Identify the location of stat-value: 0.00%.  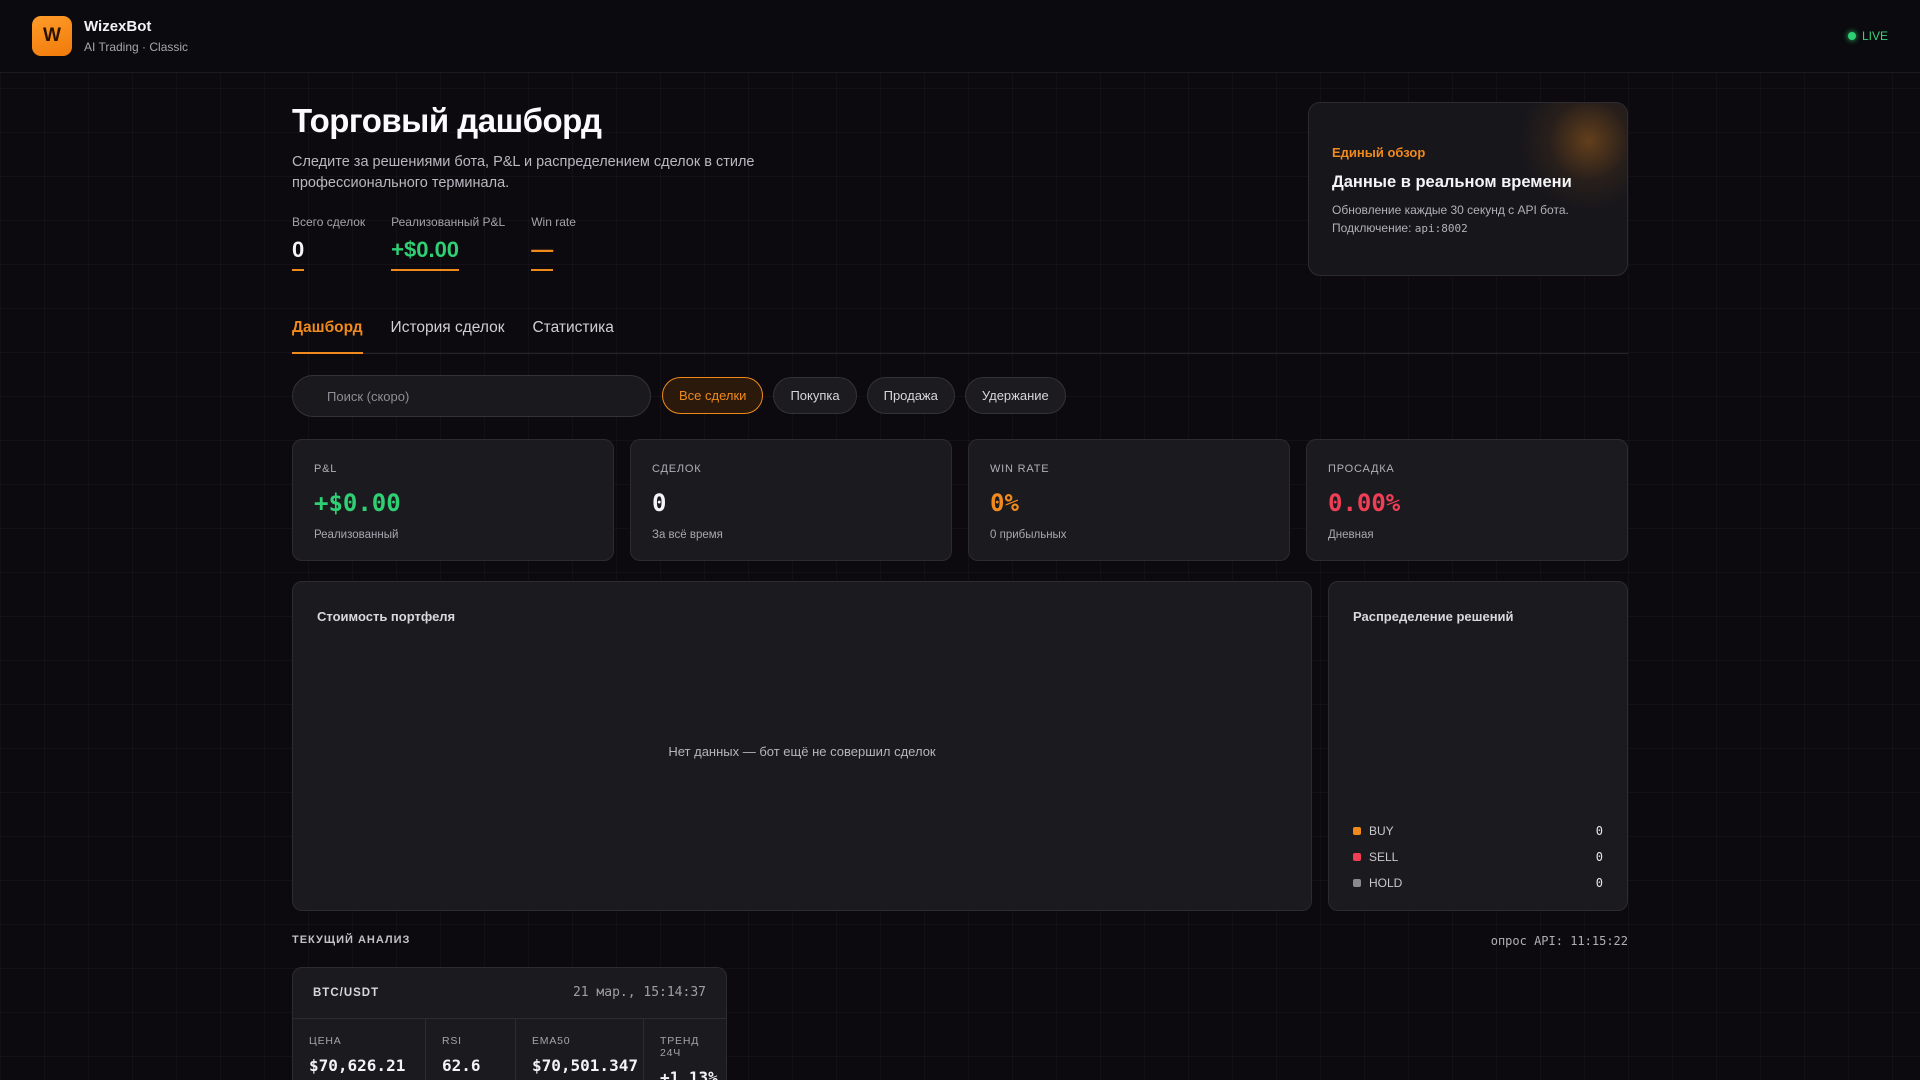
(1364, 503).